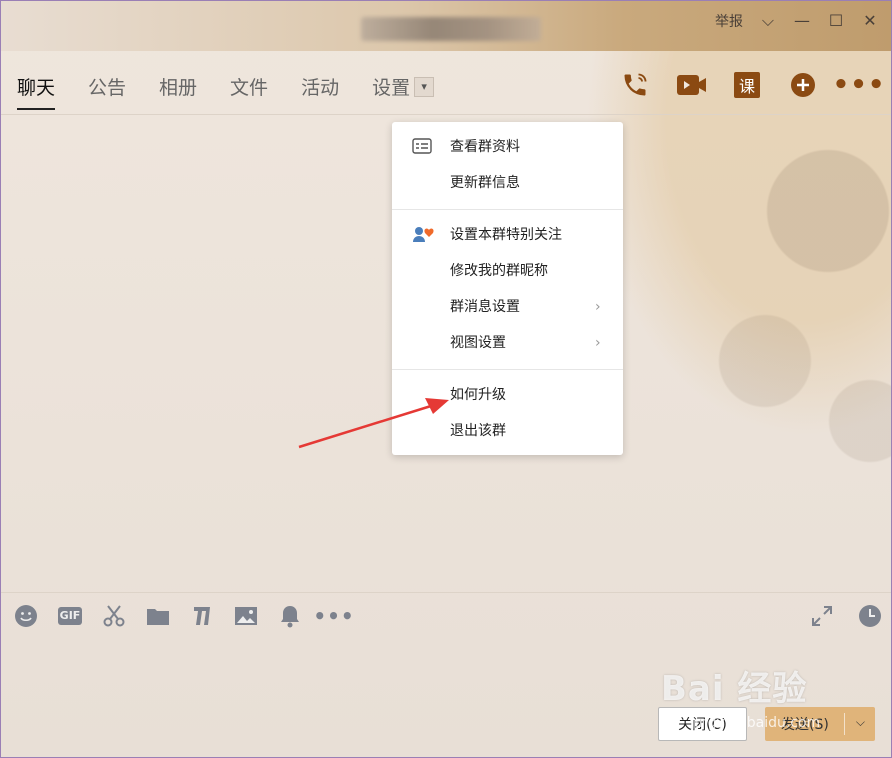  What do you see at coordinates (485, 183) in the screenshot?
I see `menu-item-update-group-info: 更新群信息` at bounding box center [485, 183].